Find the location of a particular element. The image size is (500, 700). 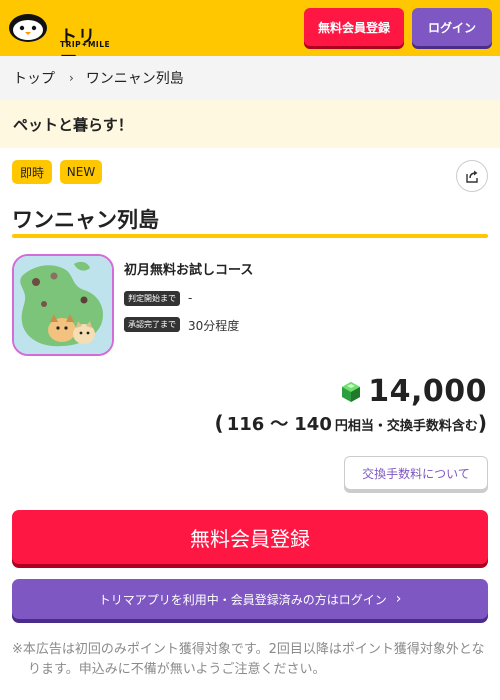

home-logo: トリマ TRIP✦MILE is located at coordinates (59, 41).